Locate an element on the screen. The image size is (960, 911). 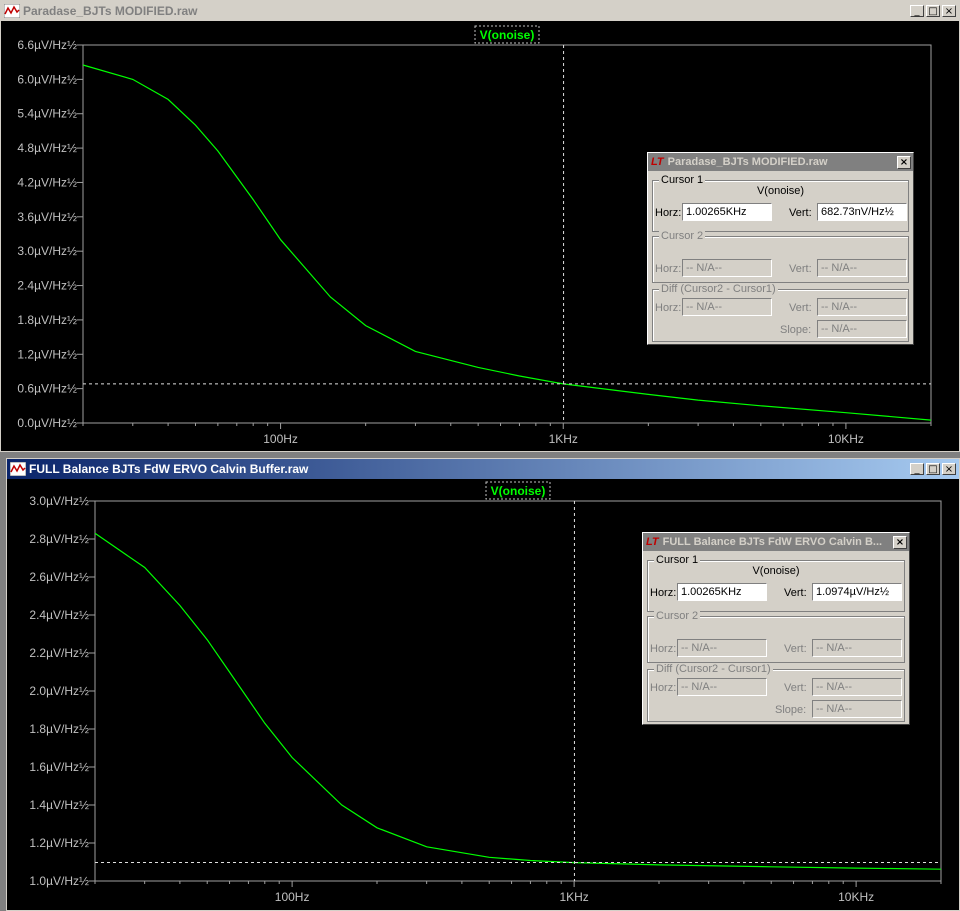
dialog-titlebar: LT Paradase_BJTs MODIFIED.raw × is located at coordinates (780, 162).